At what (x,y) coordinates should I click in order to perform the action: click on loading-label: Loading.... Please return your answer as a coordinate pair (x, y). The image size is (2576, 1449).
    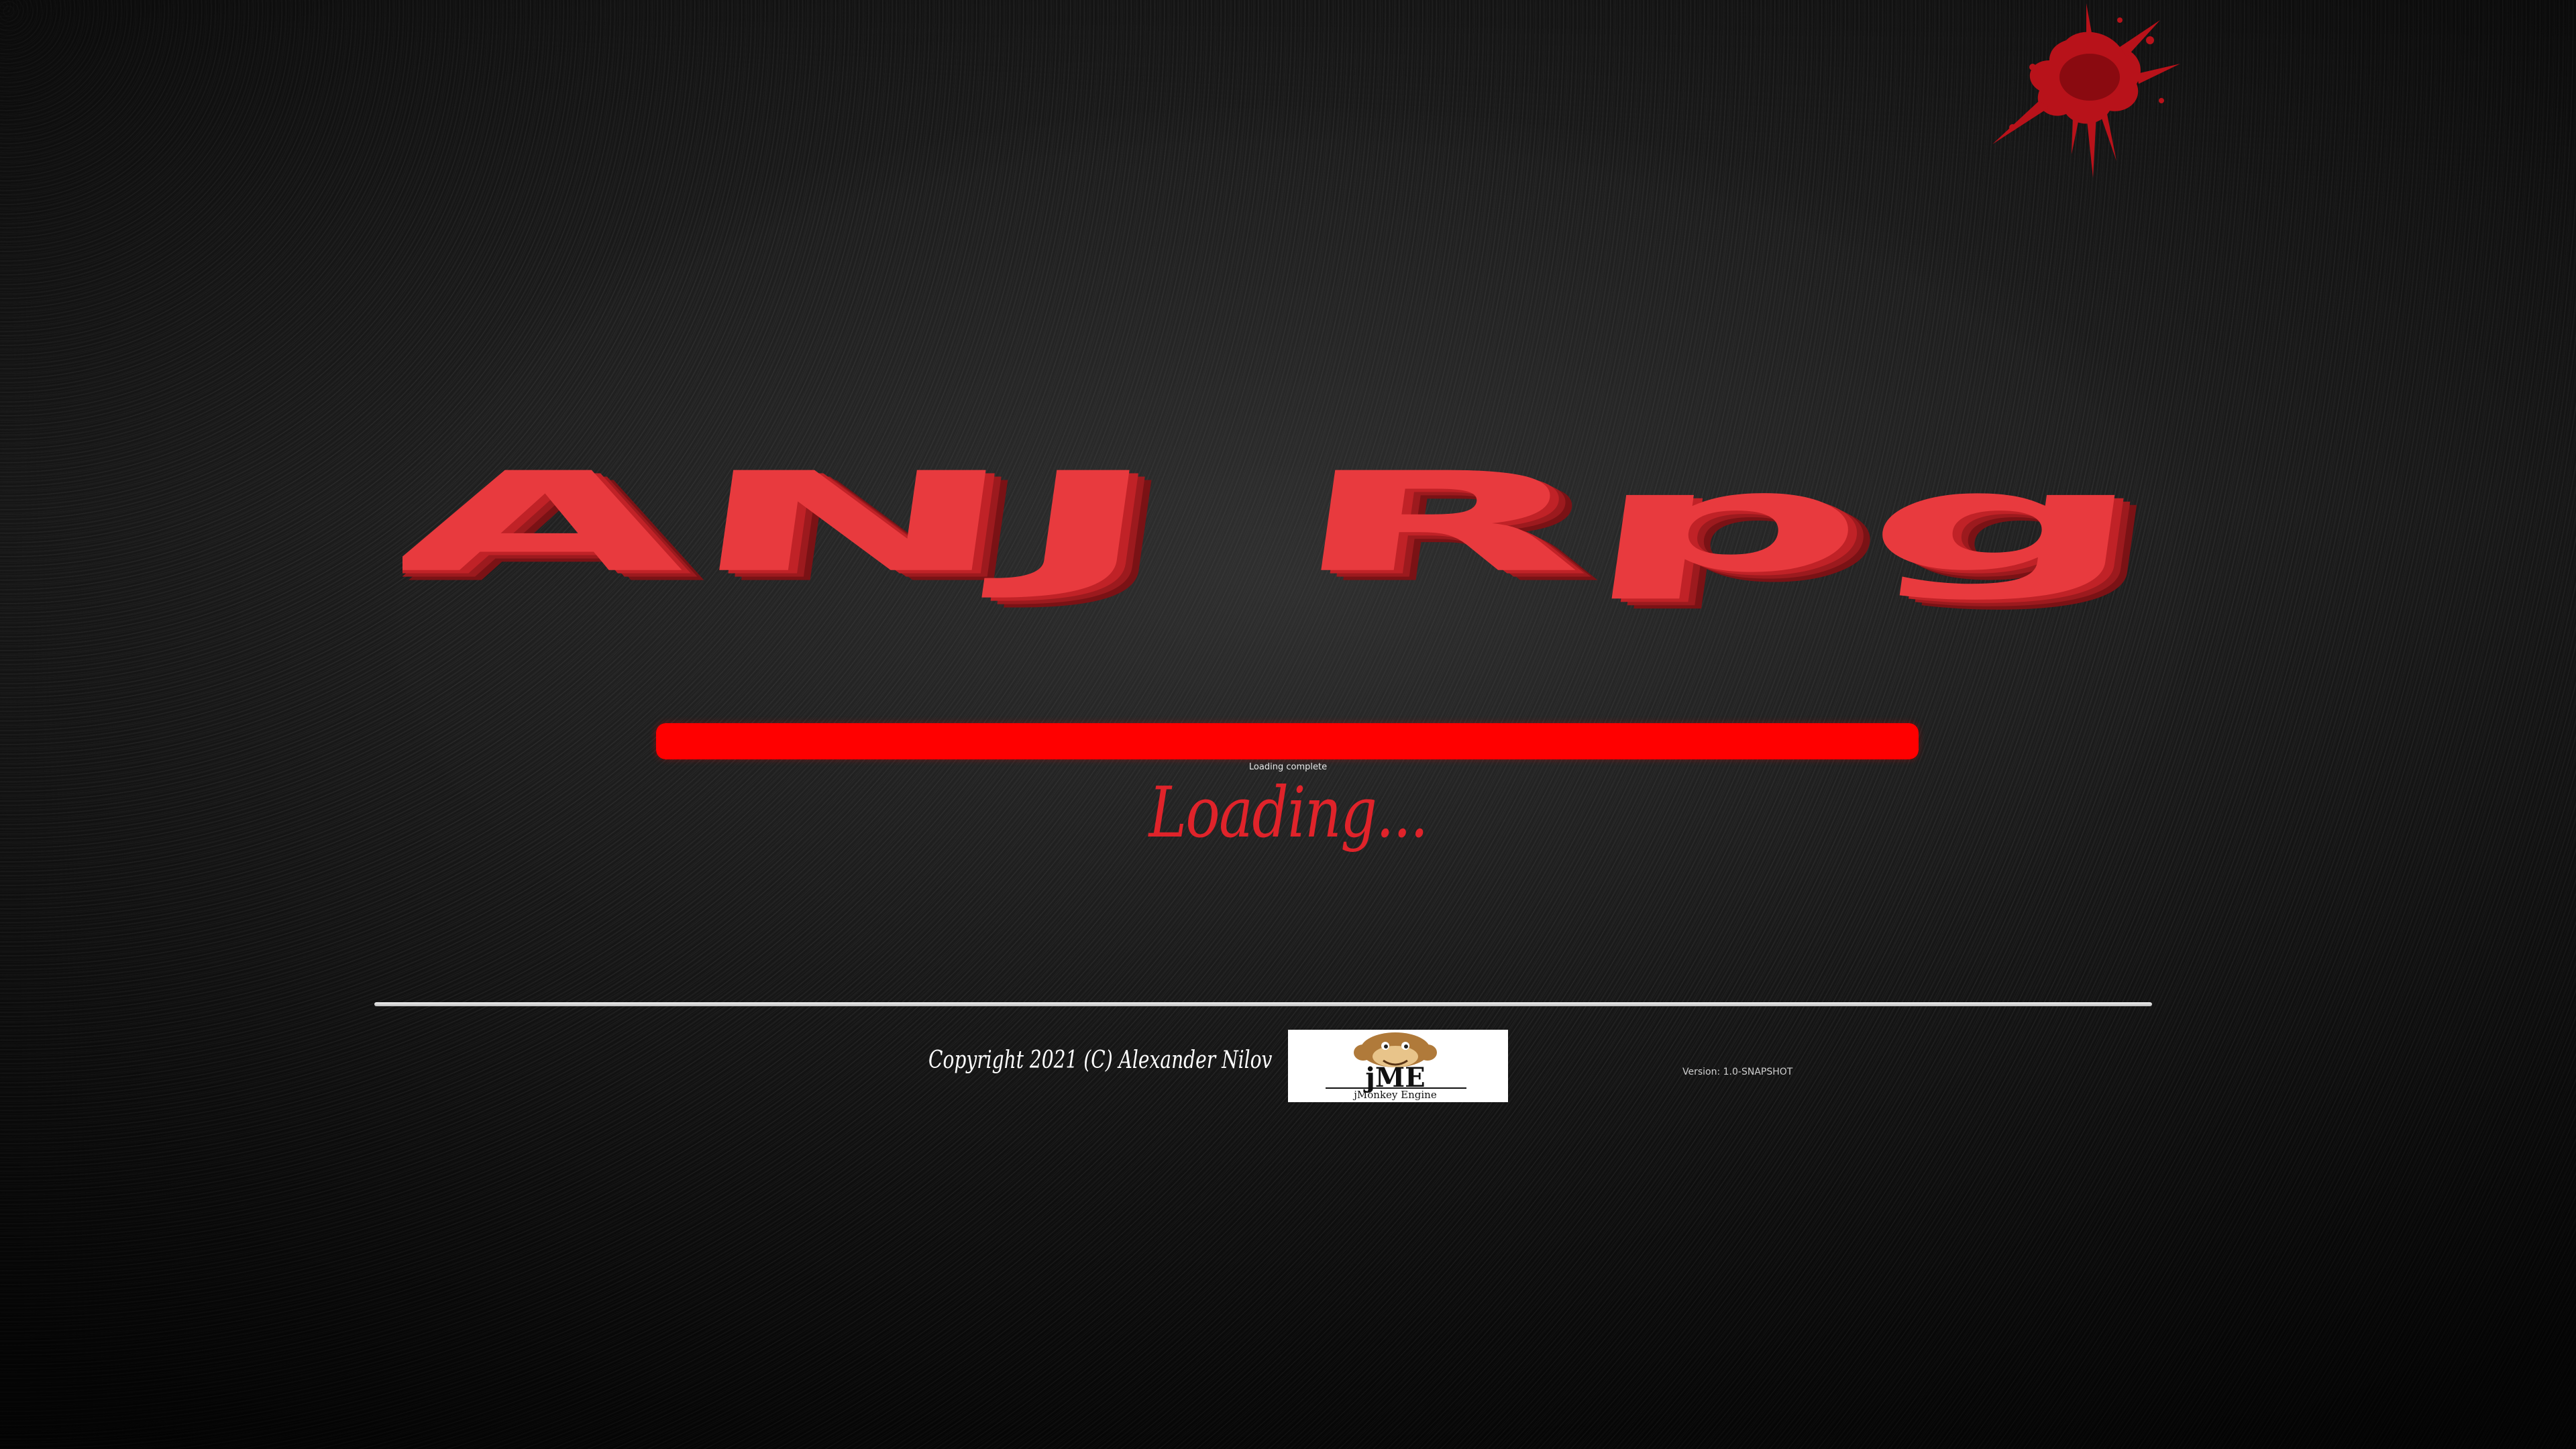
    Looking at the image, I should click on (1288, 812).